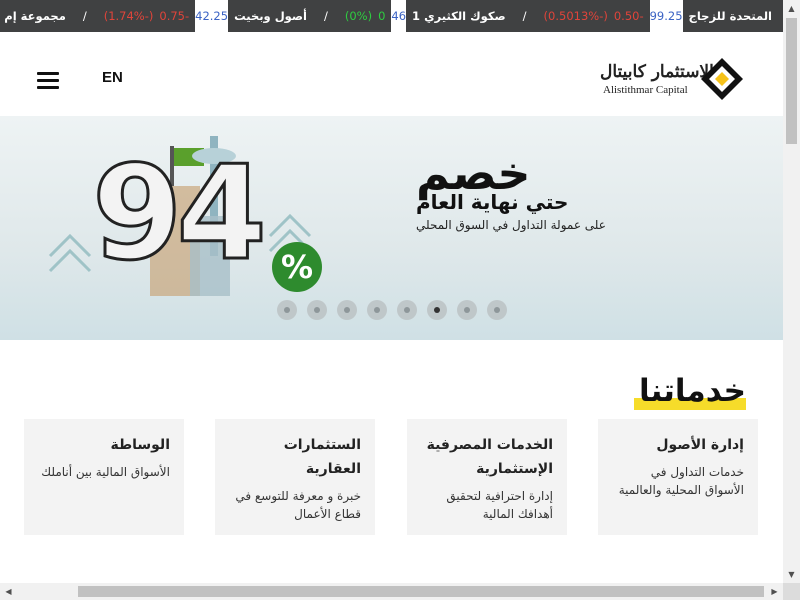  Describe the element at coordinates (657, 72) in the screenshot. I see `logo-arabic-text: الاستثمار كابيتال` at that location.